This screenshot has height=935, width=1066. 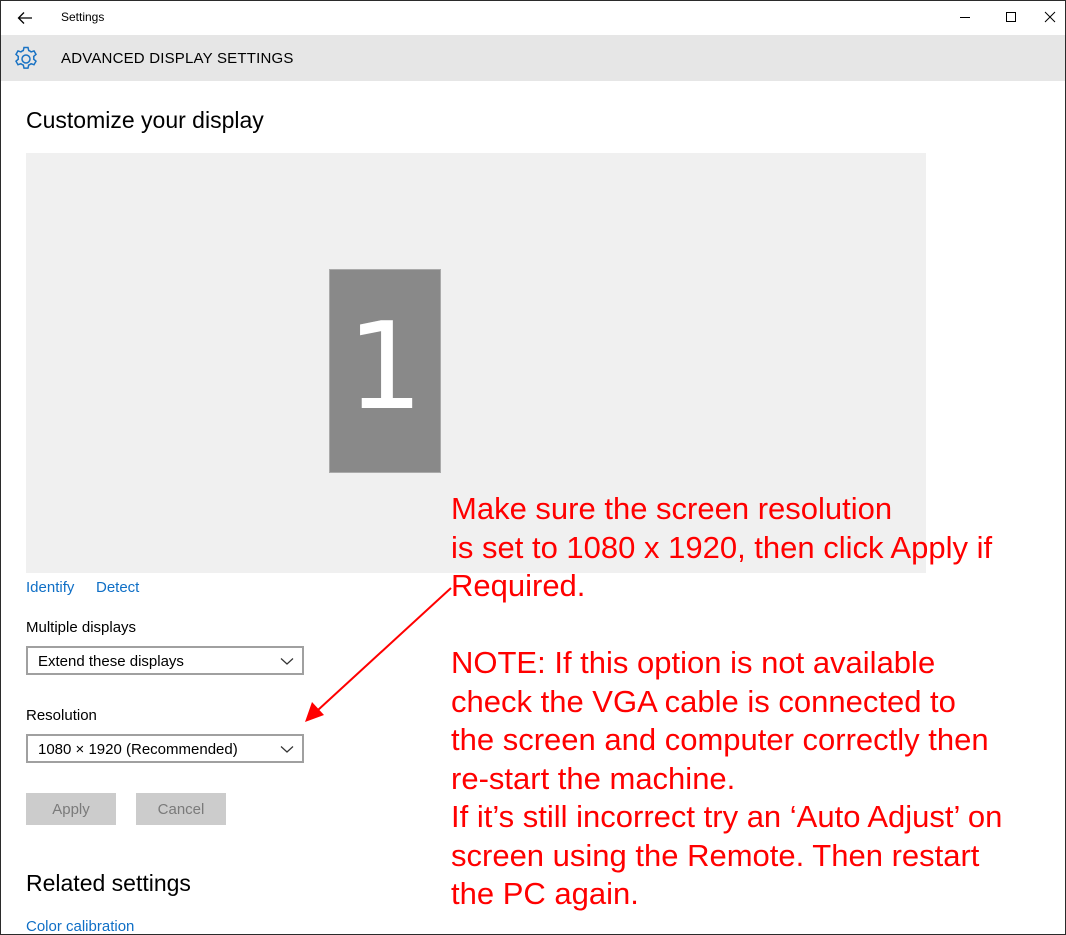 I want to click on monitor-tile: 1, so click(x=385, y=371).